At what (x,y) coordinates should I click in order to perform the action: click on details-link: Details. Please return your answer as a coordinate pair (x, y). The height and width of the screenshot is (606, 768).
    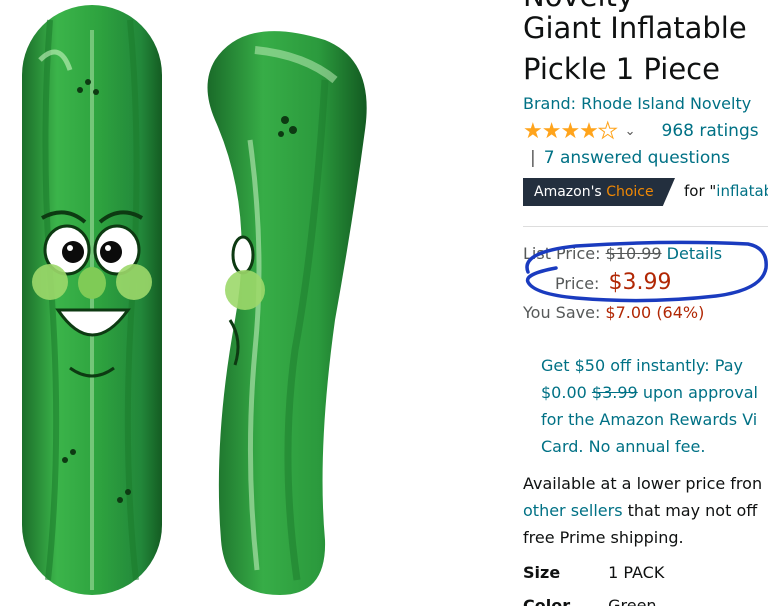
    Looking at the image, I should click on (694, 253).